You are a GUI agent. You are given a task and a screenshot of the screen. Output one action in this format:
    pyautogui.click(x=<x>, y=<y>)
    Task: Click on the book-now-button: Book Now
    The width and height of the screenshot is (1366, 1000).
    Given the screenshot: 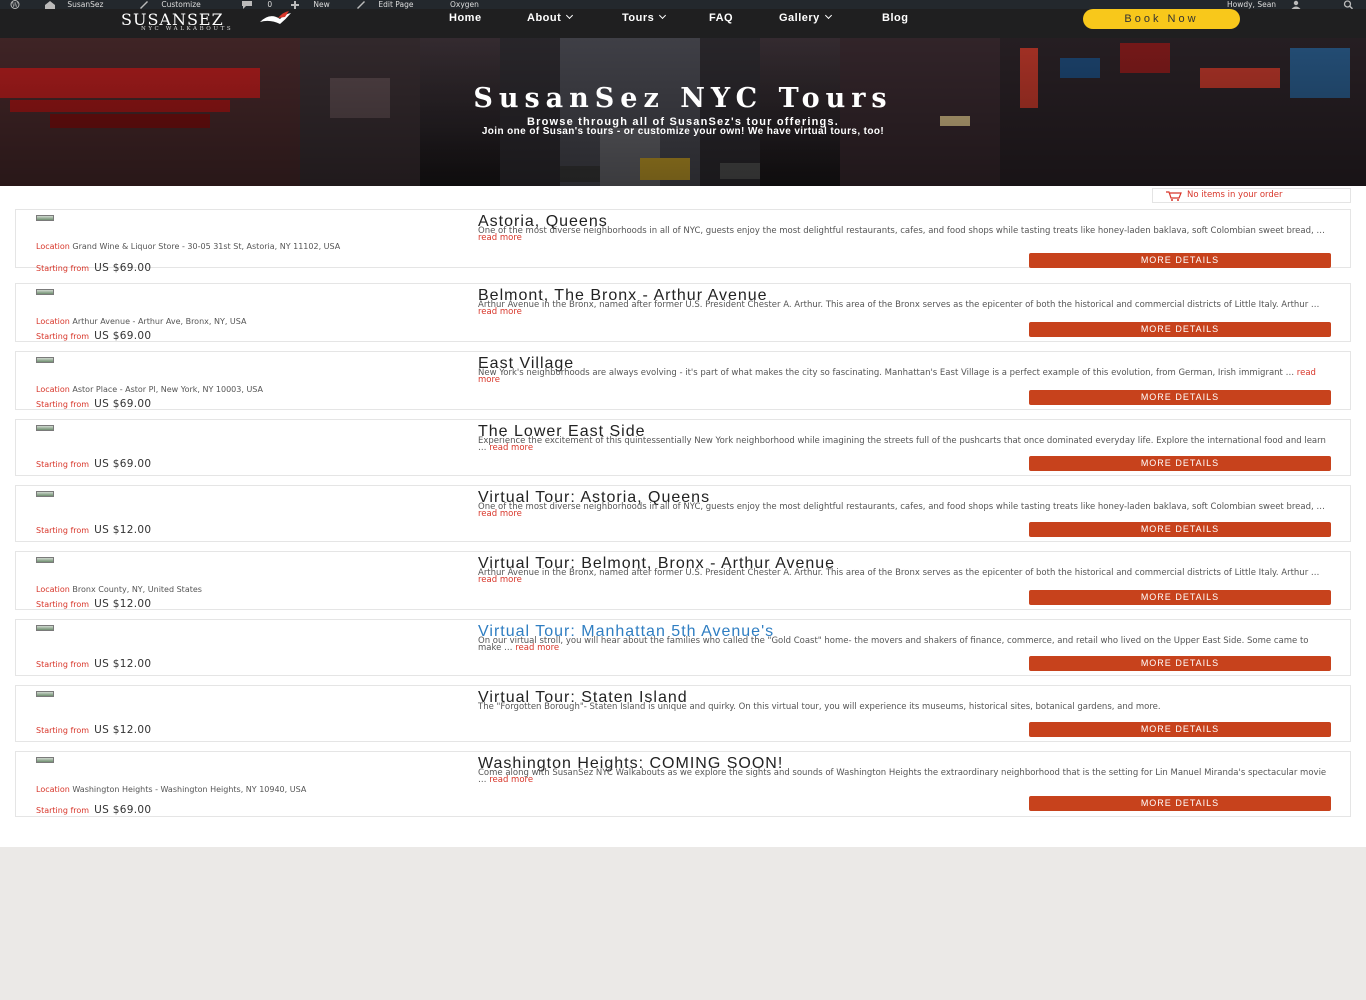 What is the action you would take?
    pyautogui.click(x=1161, y=19)
    